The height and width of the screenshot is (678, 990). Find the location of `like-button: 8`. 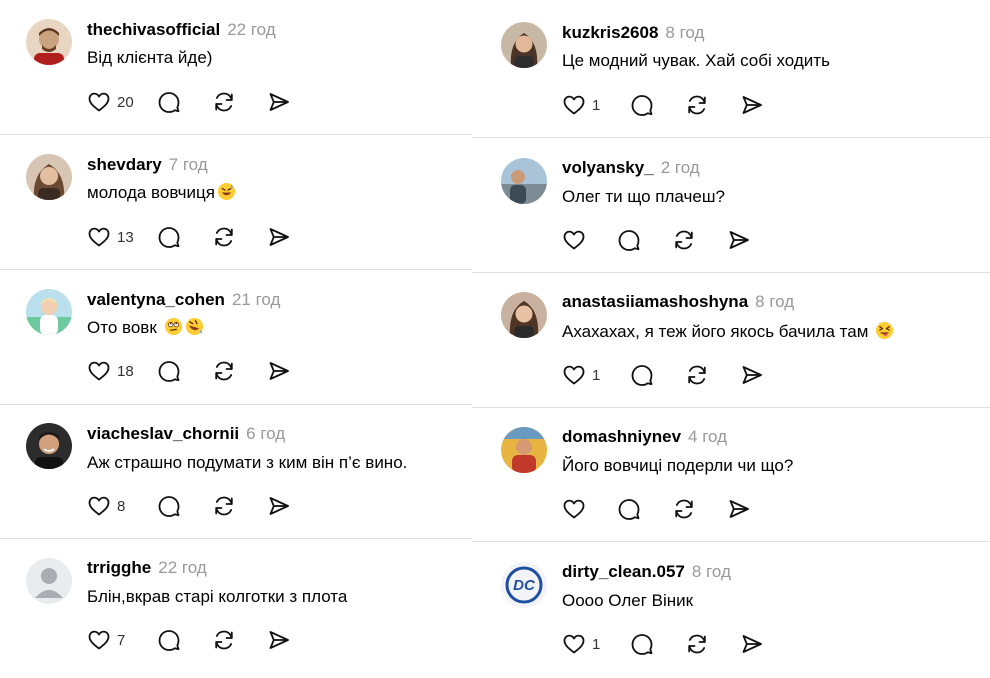

like-button: 8 is located at coordinates (122, 506).